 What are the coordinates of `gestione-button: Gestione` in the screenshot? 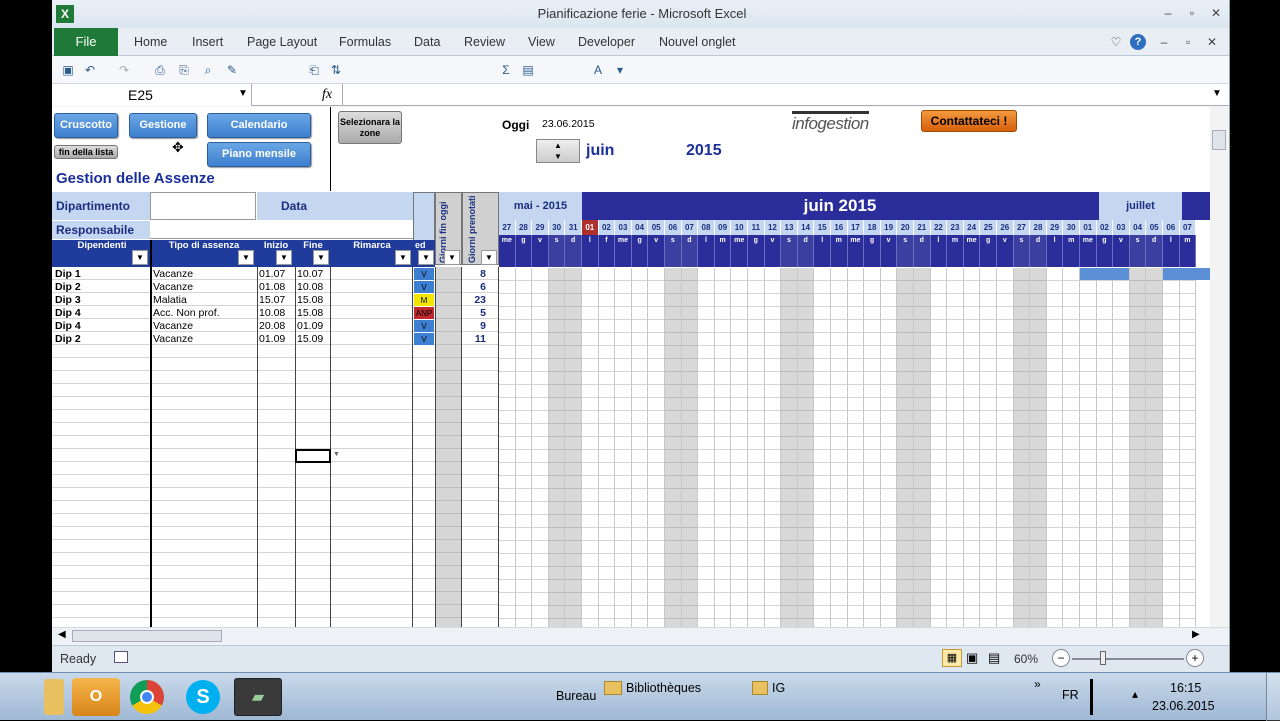 It's located at (163, 125).